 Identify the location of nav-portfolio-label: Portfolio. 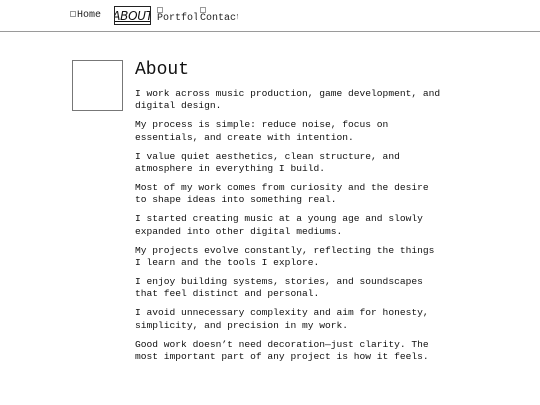
(177, 18).